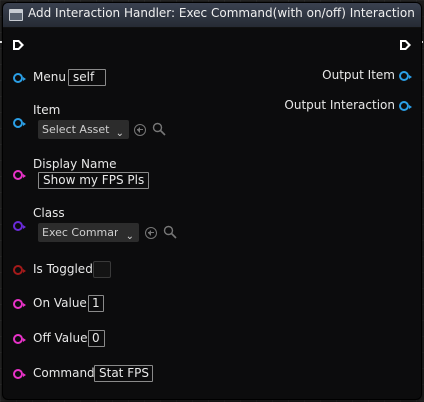  I want to click on exec-output-icon, so click(406, 45).